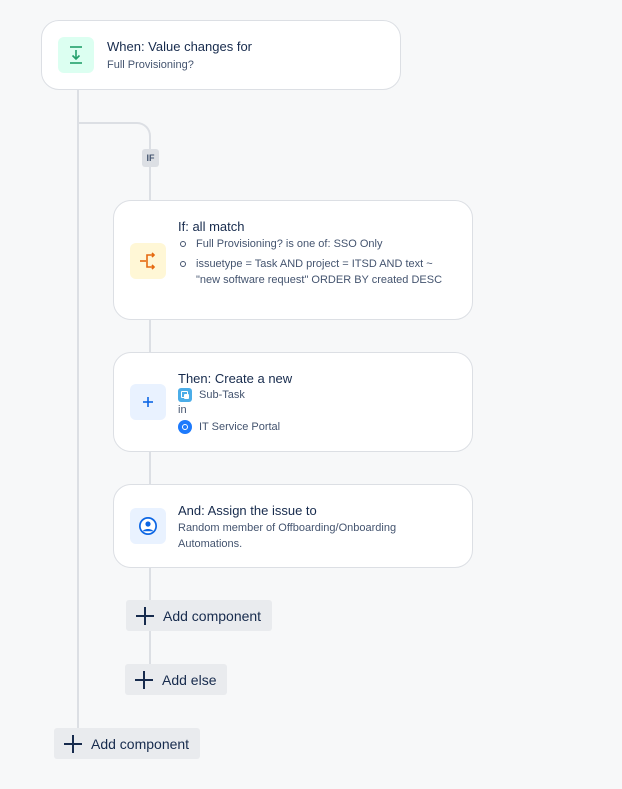  I want to click on in-label: in, so click(182, 410).